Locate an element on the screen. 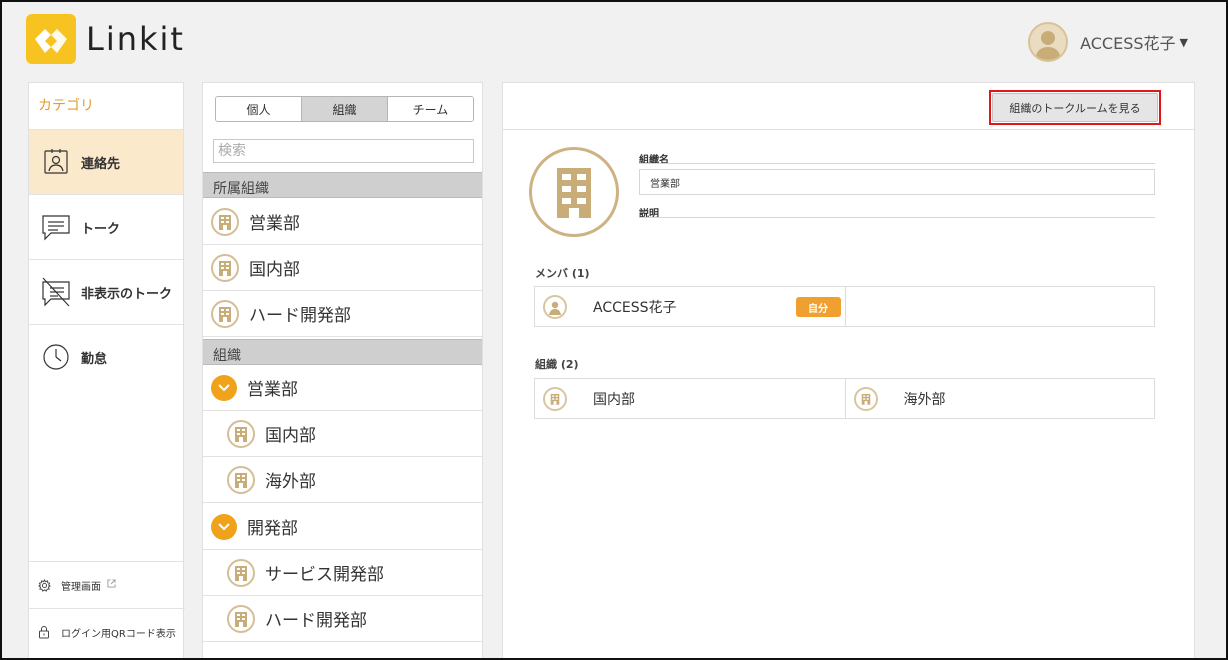 The height and width of the screenshot is (660, 1228). sidebar-item-contacts: 連絡先 is located at coordinates (106, 161).